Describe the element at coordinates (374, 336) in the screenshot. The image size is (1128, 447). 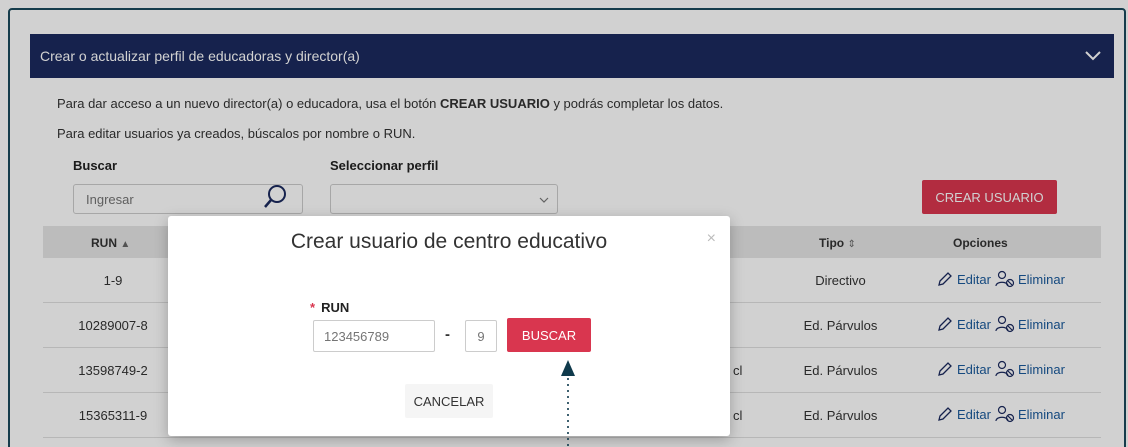
I see `run-input` at that location.